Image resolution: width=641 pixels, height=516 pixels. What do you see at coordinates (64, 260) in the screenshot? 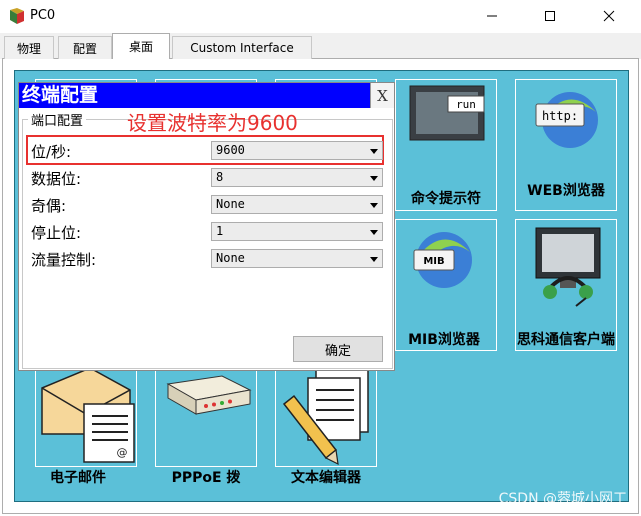
I see `flow-control-label: 流量控制:` at bounding box center [64, 260].